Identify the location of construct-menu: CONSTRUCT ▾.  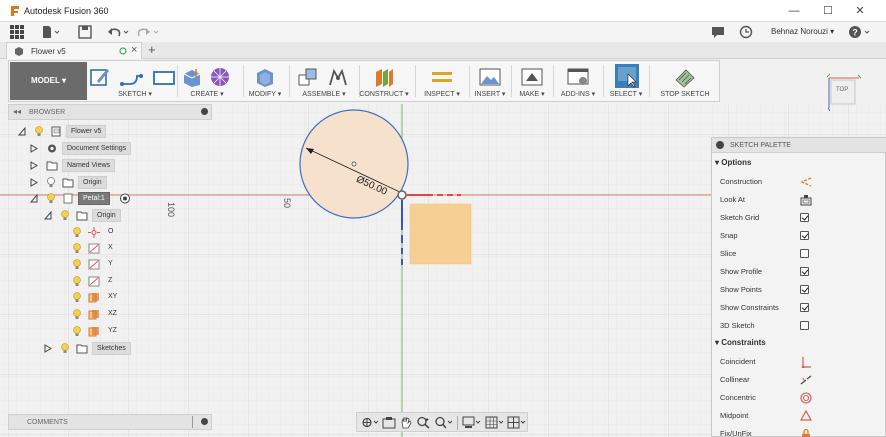
(384, 94).